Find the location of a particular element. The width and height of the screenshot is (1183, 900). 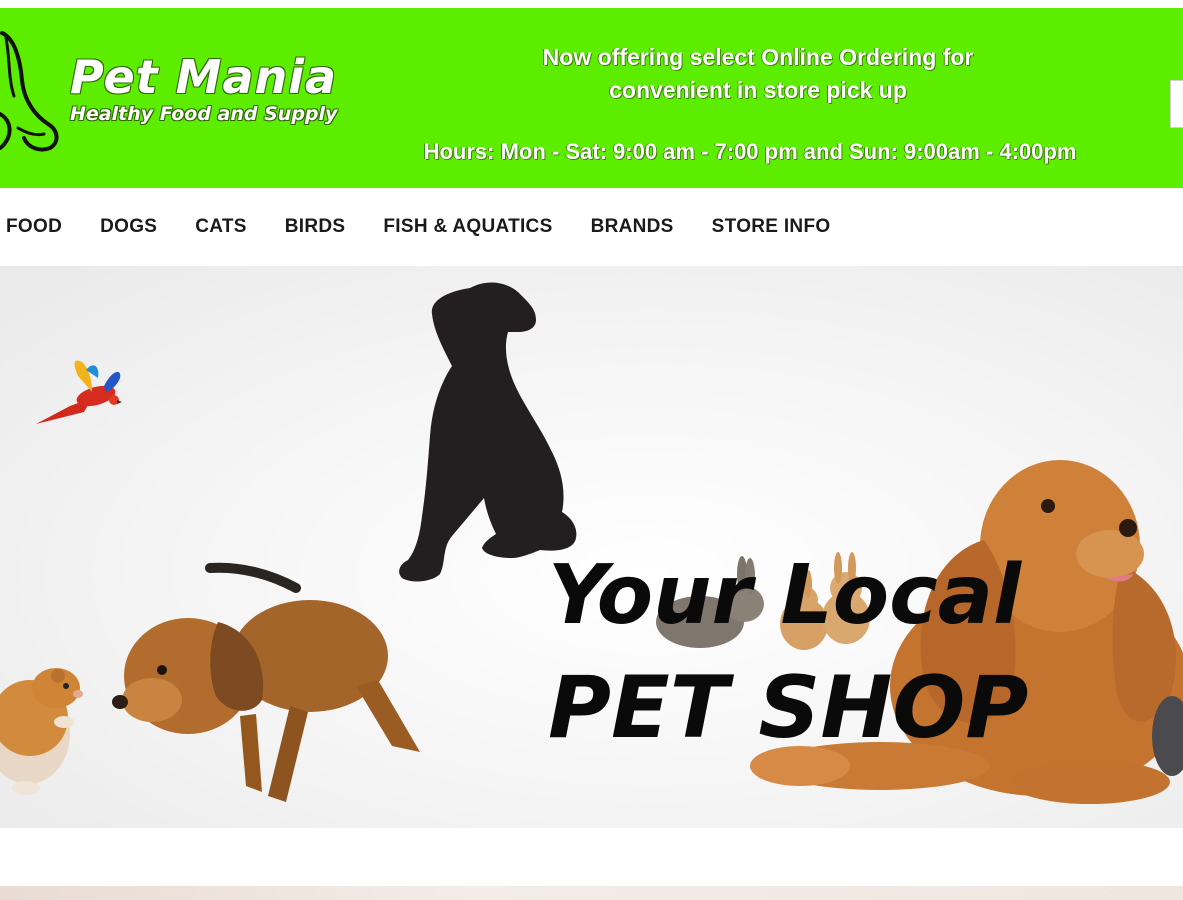

nav-item-fish-aquatics: FISH & AQUATICS is located at coordinates (467, 227).